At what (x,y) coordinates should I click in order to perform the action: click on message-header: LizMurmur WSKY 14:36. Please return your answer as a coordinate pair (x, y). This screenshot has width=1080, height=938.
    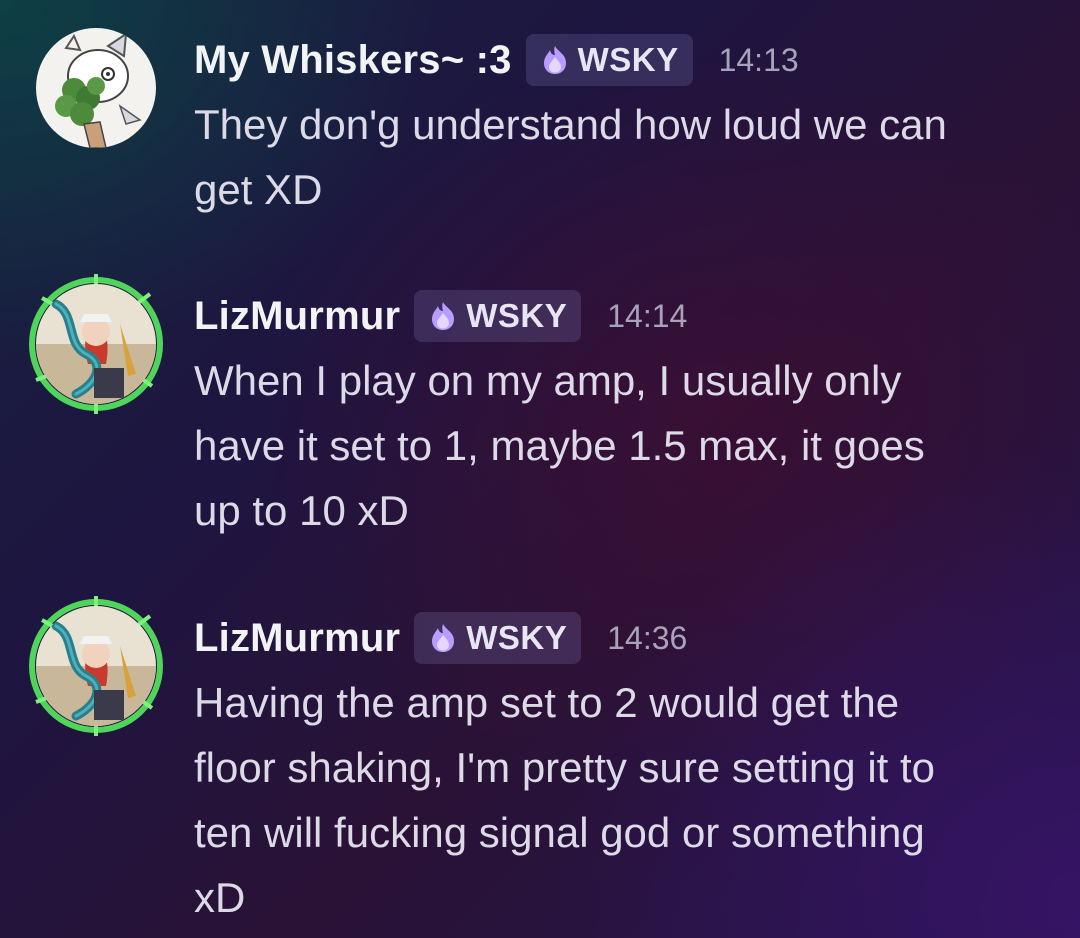
    Looking at the image, I should click on (624, 638).